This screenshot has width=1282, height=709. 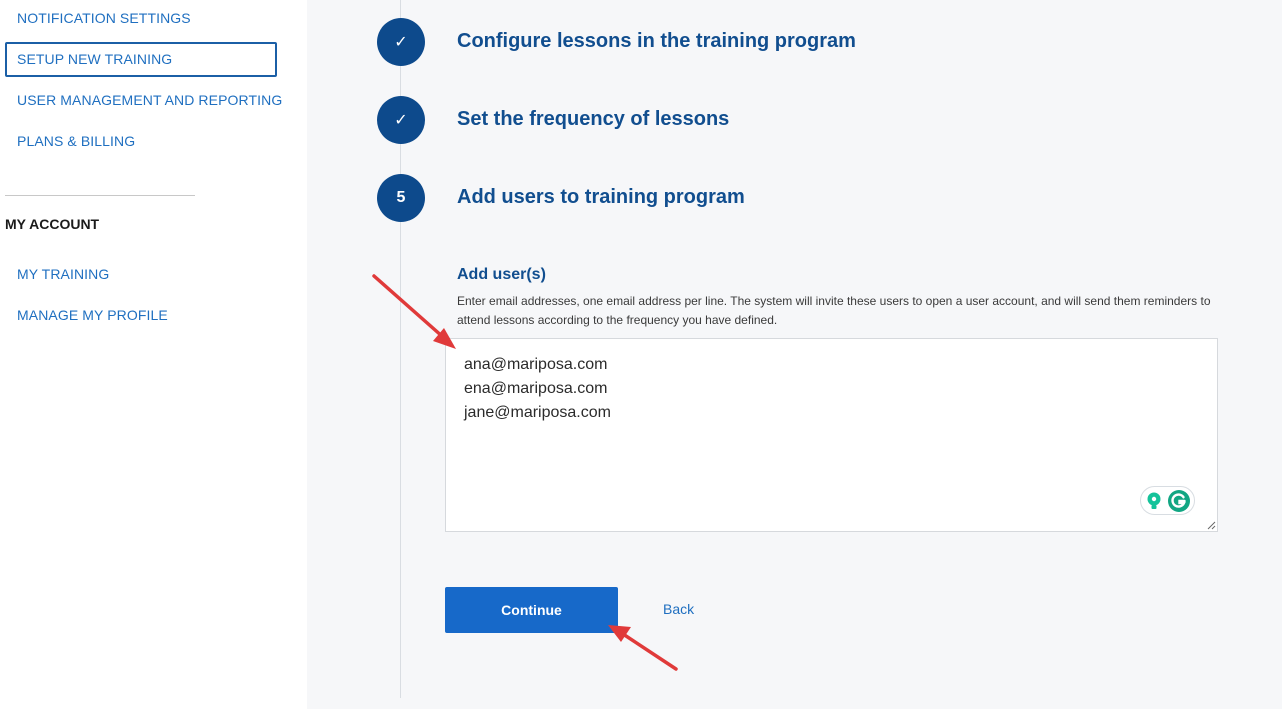 What do you see at coordinates (76, 141) in the screenshot?
I see `sidebar-item-plans-billing: PLANS & BILLING` at bounding box center [76, 141].